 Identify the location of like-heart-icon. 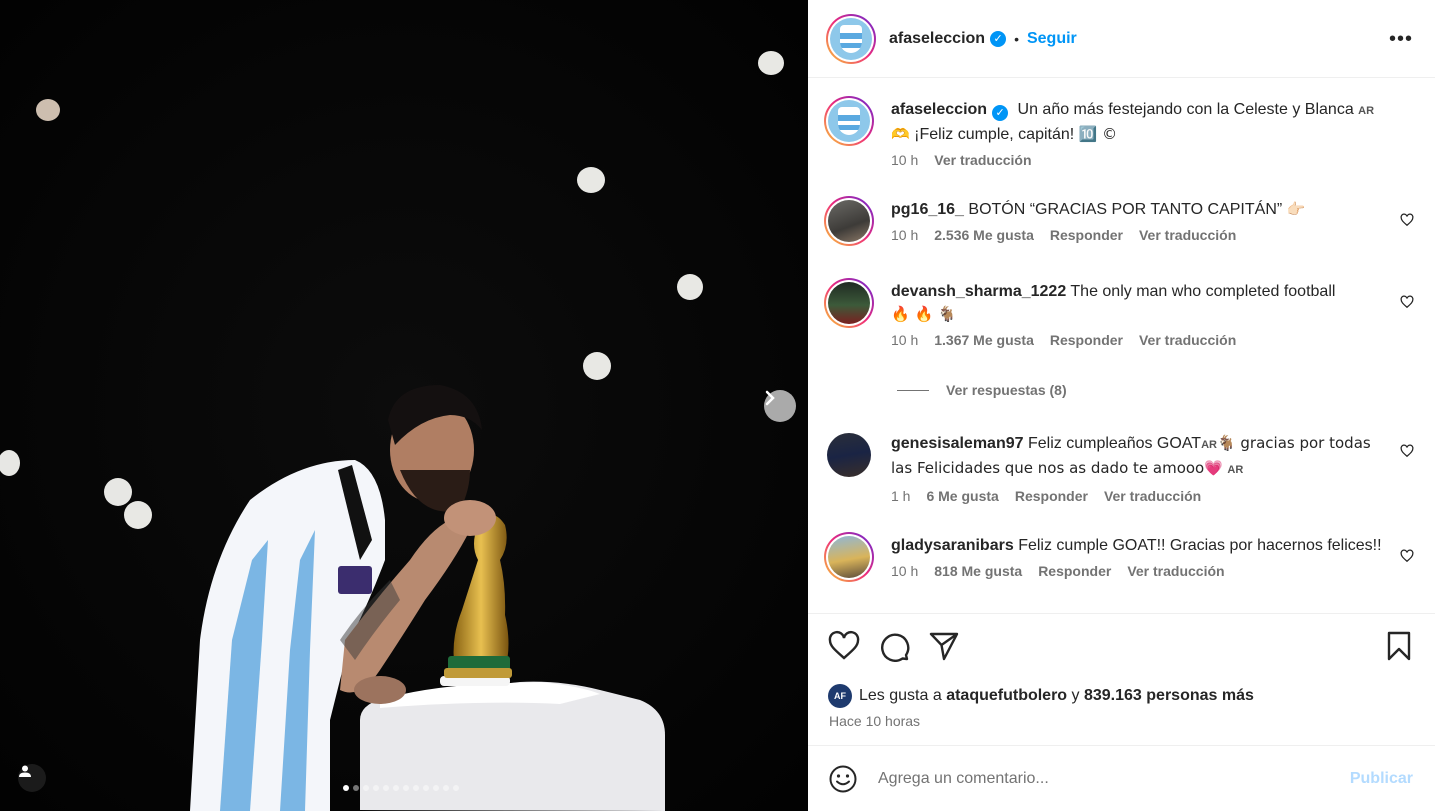
(844, 646).